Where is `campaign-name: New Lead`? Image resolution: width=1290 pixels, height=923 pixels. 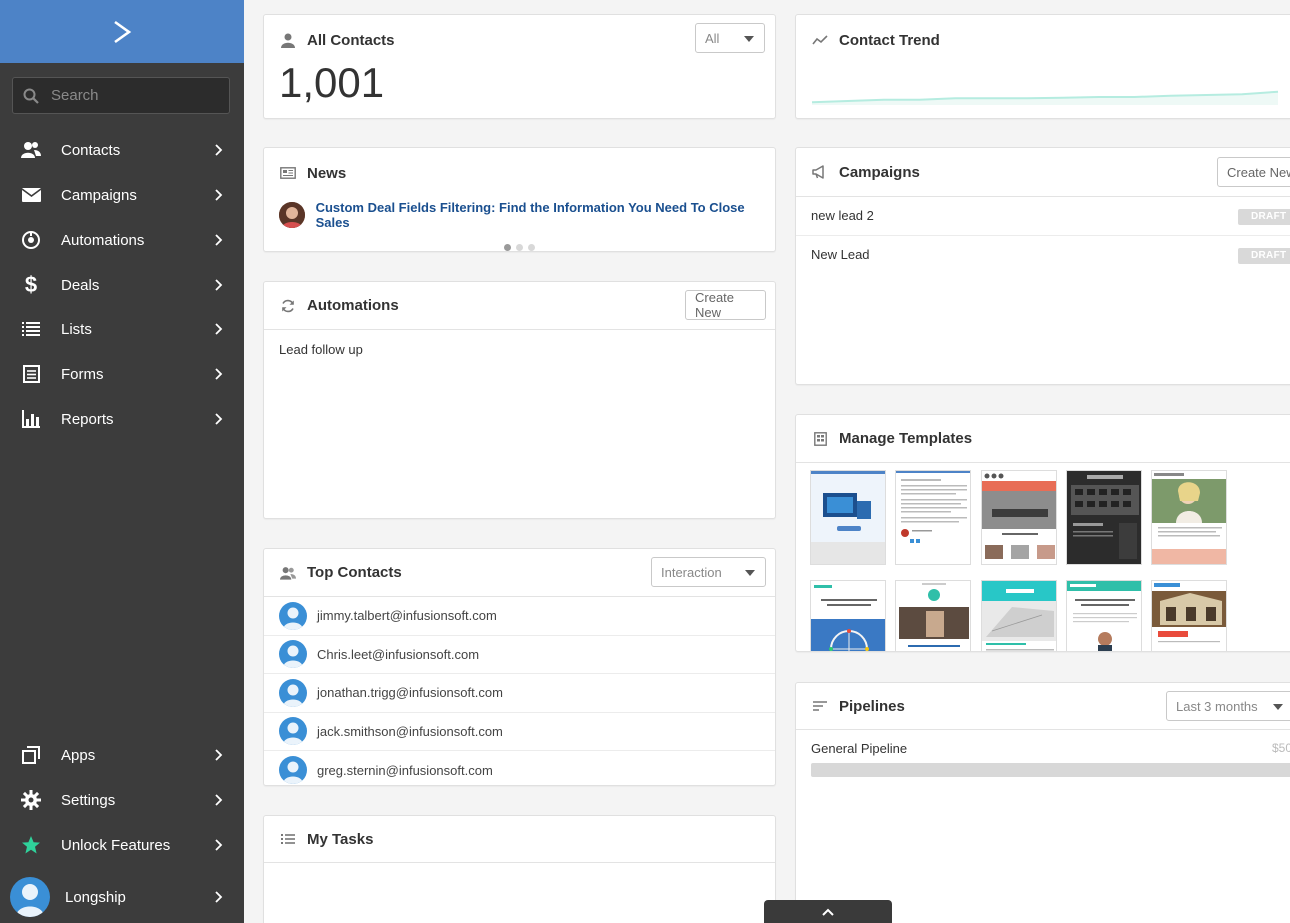
campaign-name: New Lead is located at coordinates (840, 255).